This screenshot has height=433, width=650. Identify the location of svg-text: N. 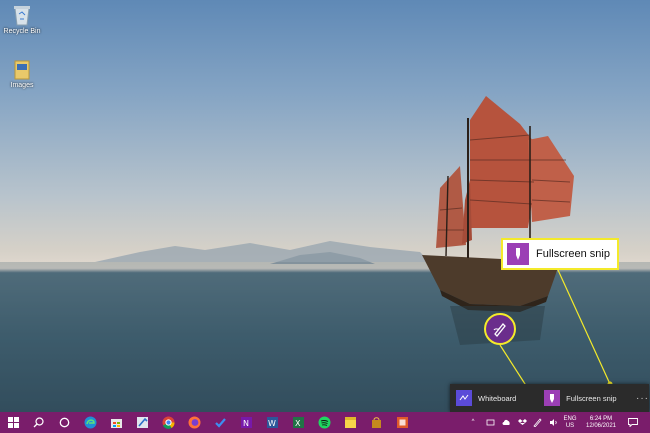
(246, 423).